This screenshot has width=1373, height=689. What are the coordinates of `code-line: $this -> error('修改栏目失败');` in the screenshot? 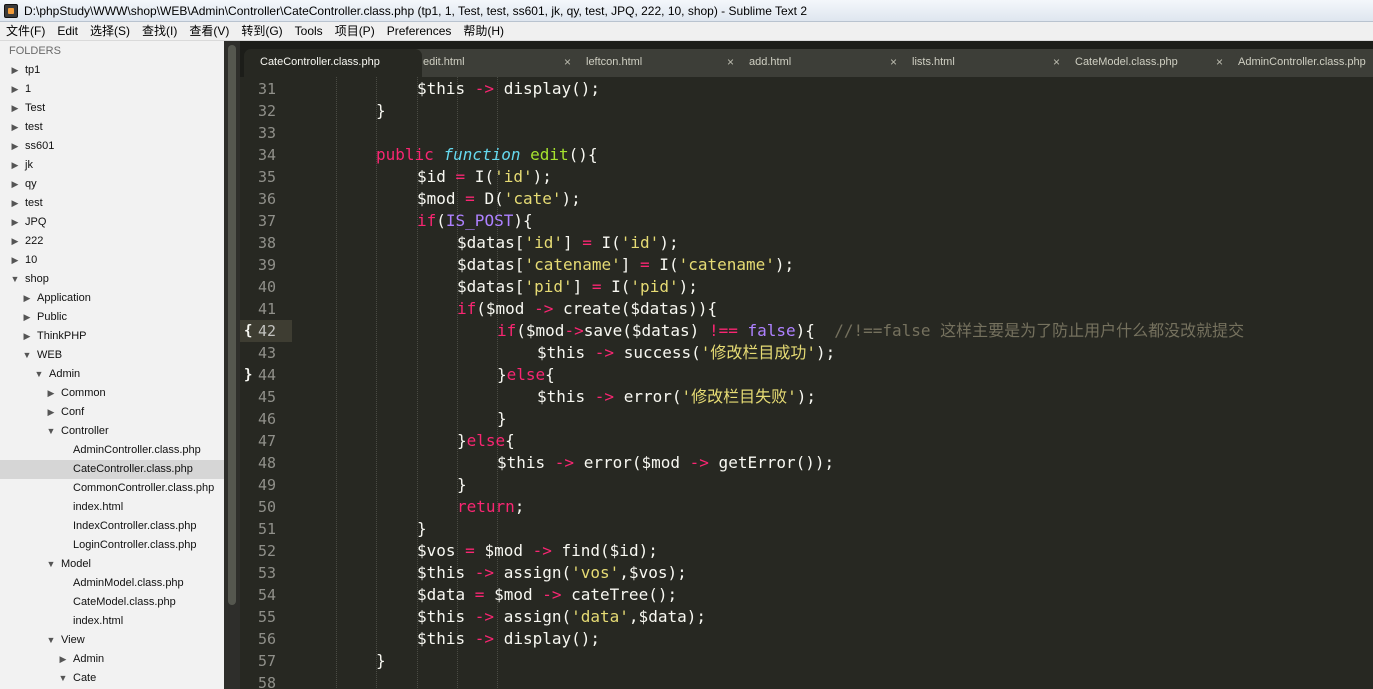 It's located at (676, 397).